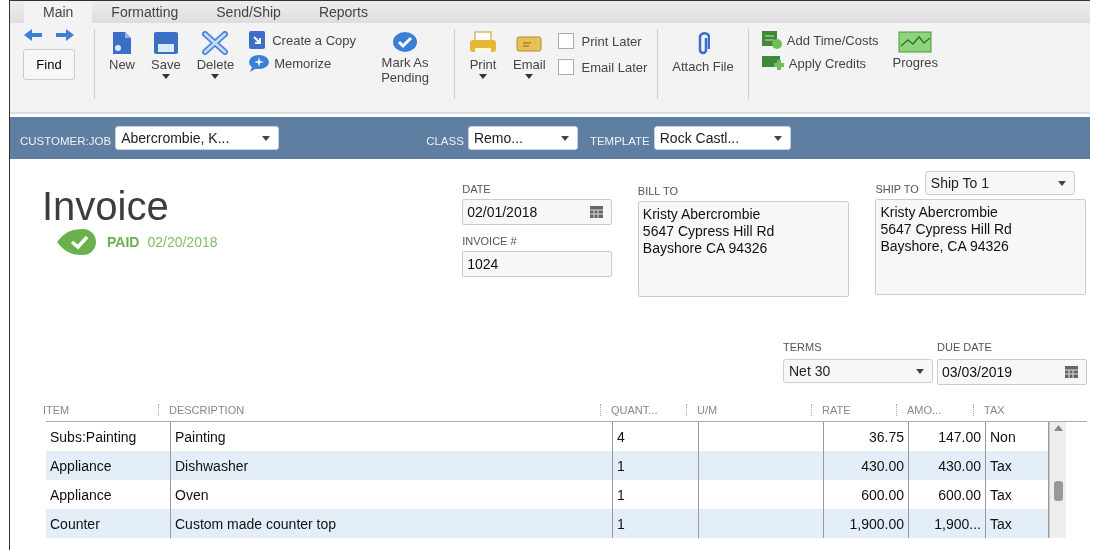  Describe the element at coordinates (215, 43) in the screenshot. I see `cross-icon` at that location.